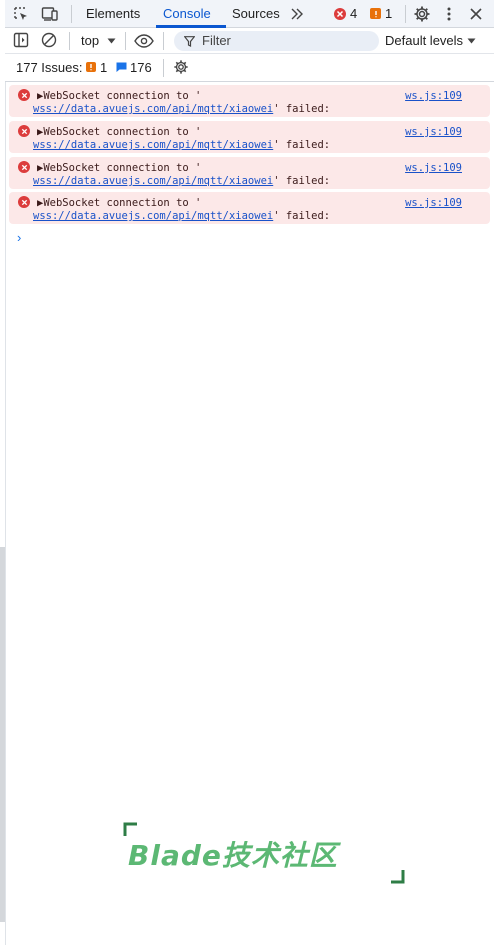 This screenshot has height=945, width=494. What do you see at coordinates (113, 14) in the screenshot?
I see `tab-elements: Elements` at bounding box center [113, 14].